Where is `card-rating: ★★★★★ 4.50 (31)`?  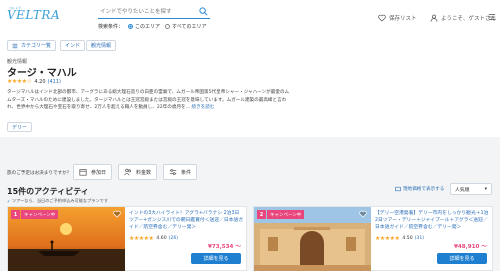 card-rating: ★★★★★ 4.50 (31) is located at coordinates (400, 238).